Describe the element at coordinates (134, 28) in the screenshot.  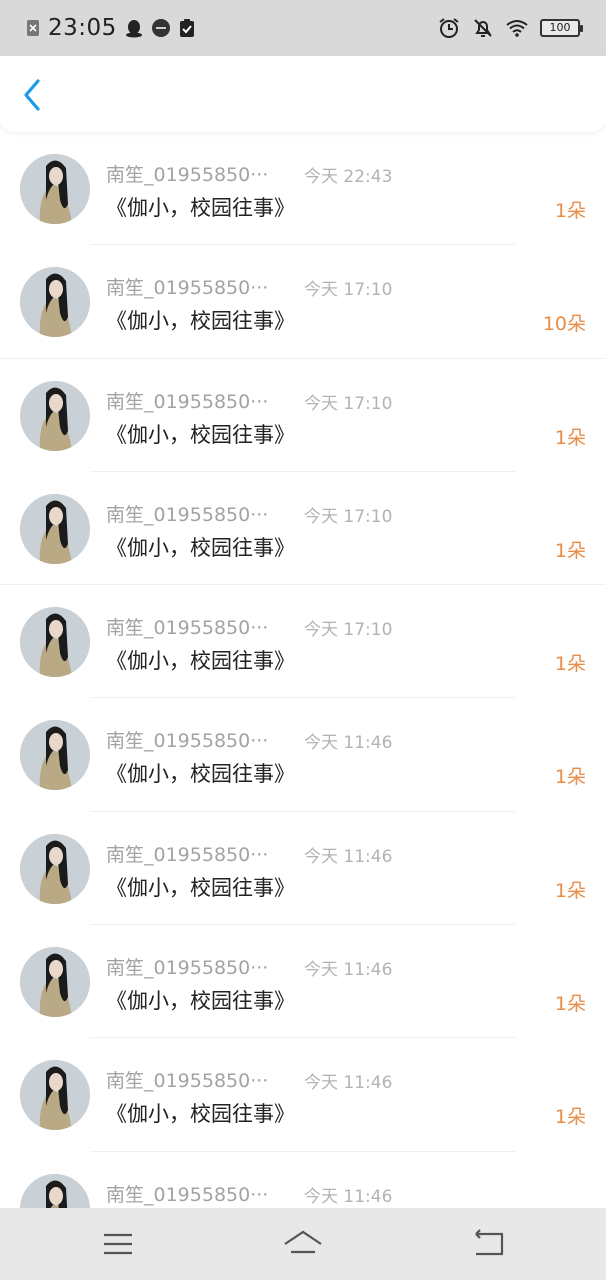
I see `qq-icon` at that location.